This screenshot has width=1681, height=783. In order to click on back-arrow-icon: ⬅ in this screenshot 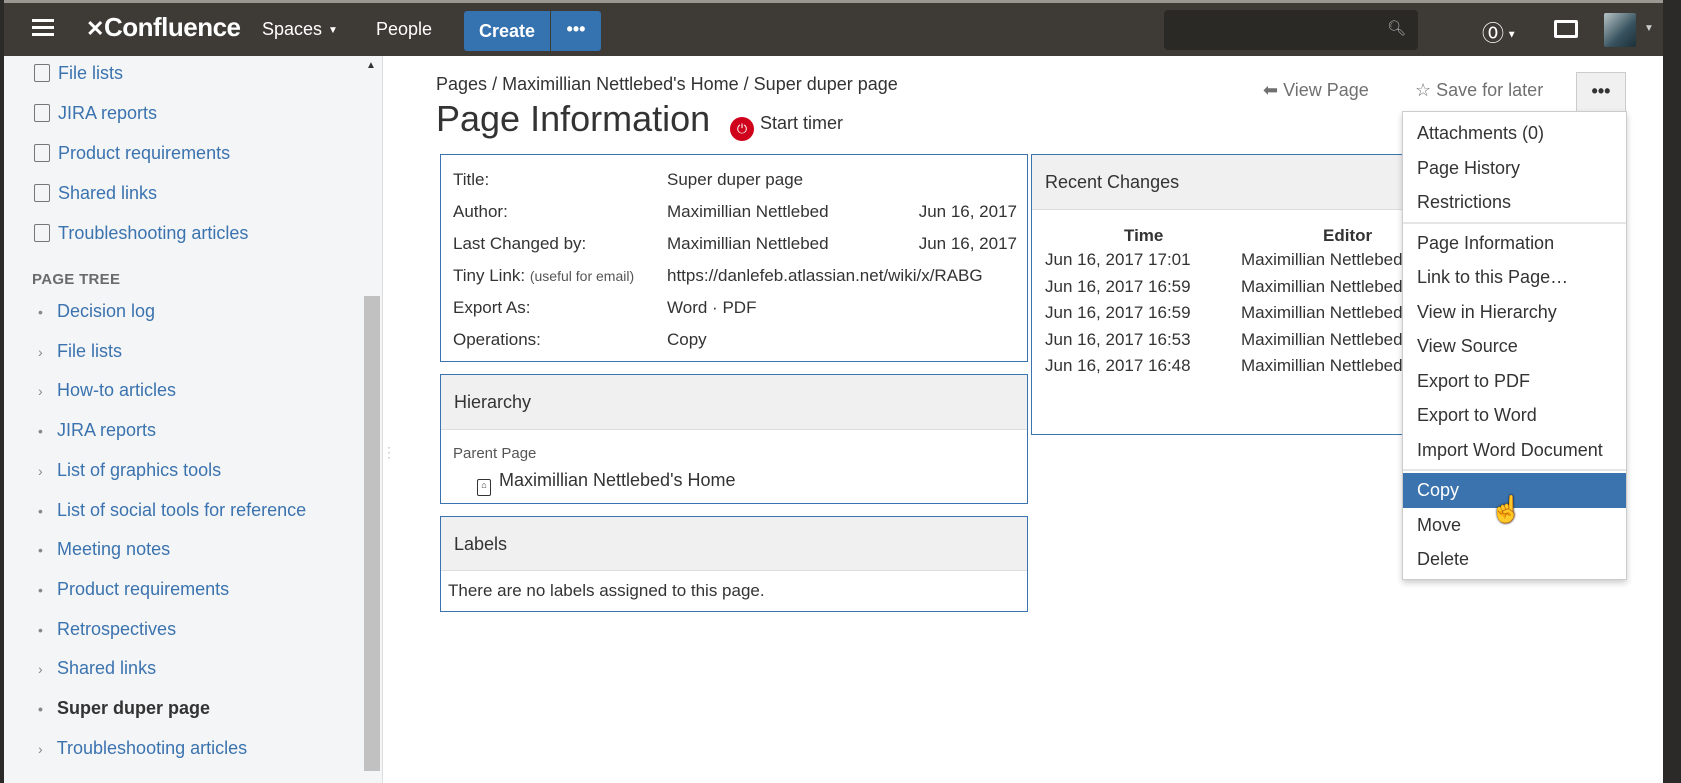, I will do `click(1273, 90)`.